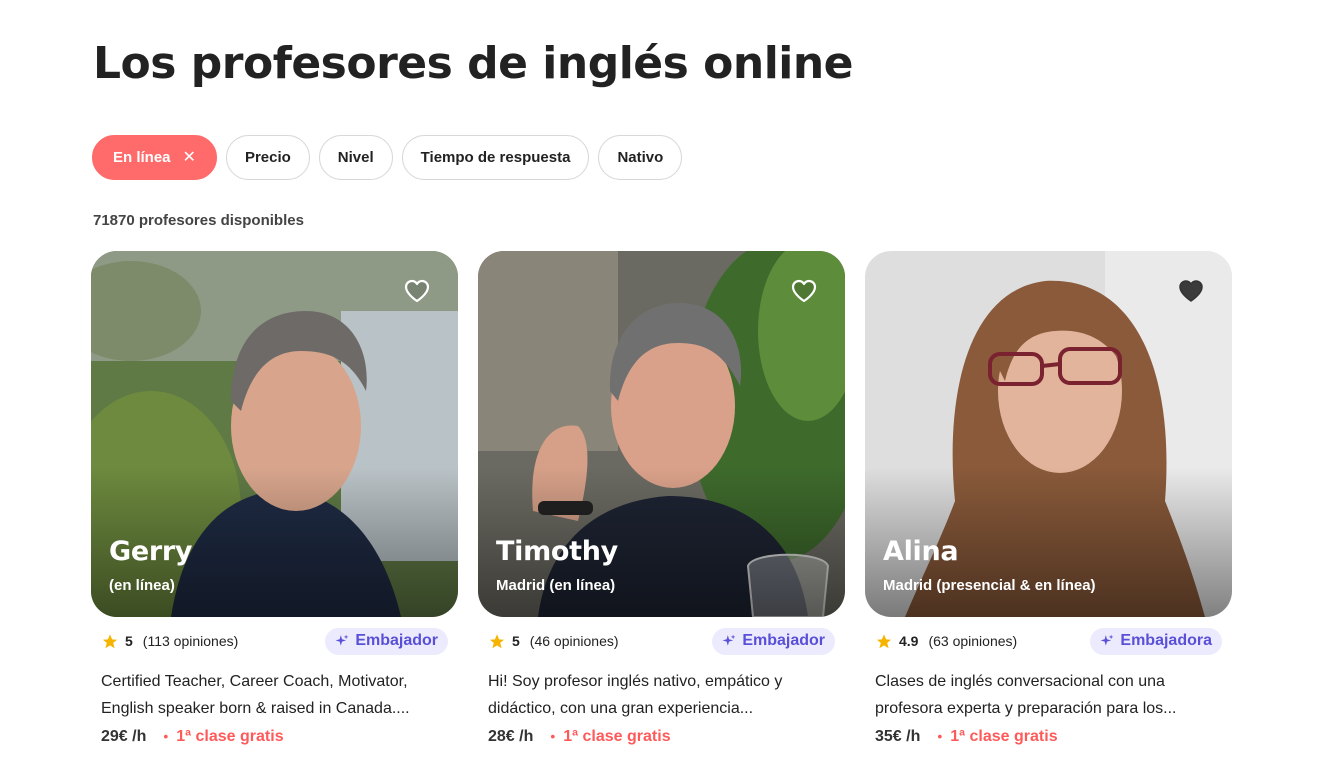 Image resolution: width=1321 pixels, height=779 pixels. What do you see at coordinates (909, 641) in the screenshot?
I see `rating-value: 4.9` at bounding box center [909, 641].